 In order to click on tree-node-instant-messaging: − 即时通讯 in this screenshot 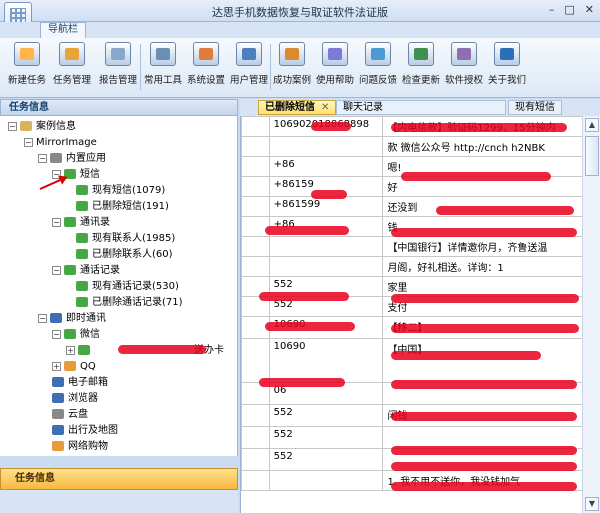, I will do `click(72, 319)`.